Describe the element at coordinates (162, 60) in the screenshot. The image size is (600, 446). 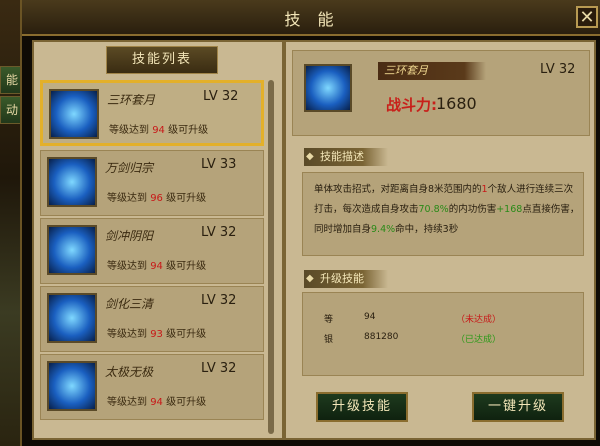
I see `skill-list-title: 技能列表` at that location.